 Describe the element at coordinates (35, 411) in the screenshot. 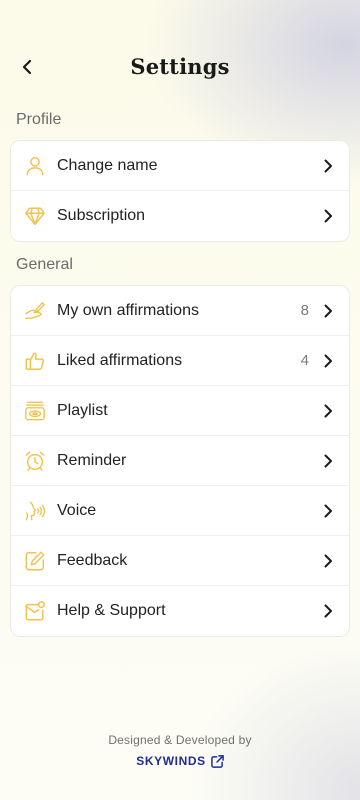

I see `playlist-icon` at that location.